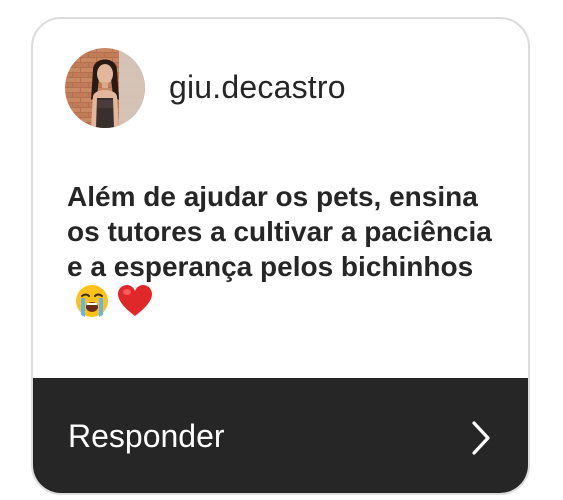 This screenshot has height=500, width=563. What do you see at coordinates (146, 436) in the screenshot?
I see `reply-label: Responder` at bounding box center [146, 436].